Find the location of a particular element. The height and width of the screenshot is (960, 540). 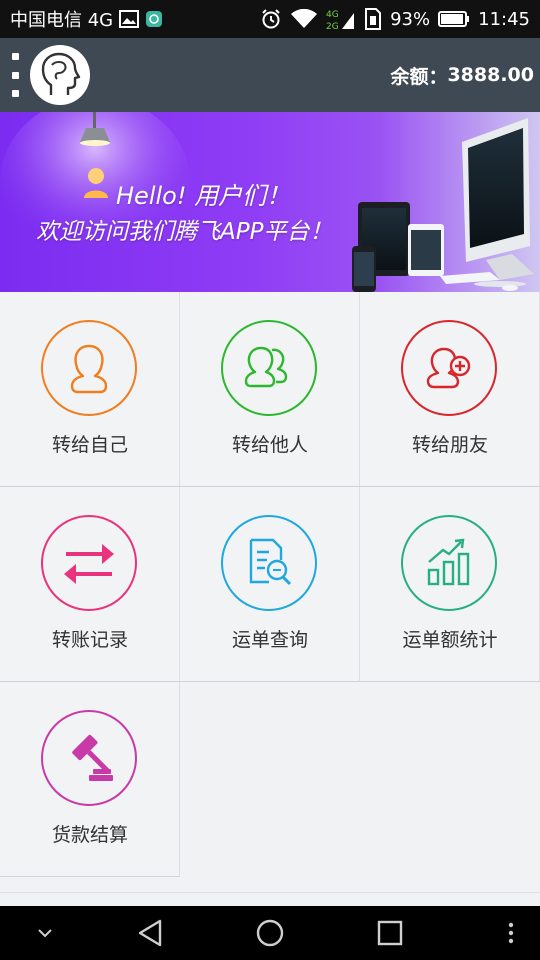

bar-chart-icon is located at coordinates (449, 563).